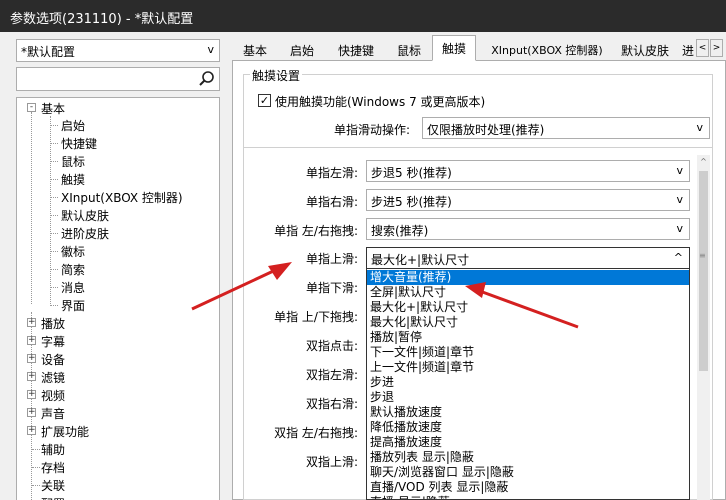 This screenshot has height=500, width=726. Describe the element at coordinates (678, 257) in the screenshot. I see `chevron-up-icon: ^` at that location.